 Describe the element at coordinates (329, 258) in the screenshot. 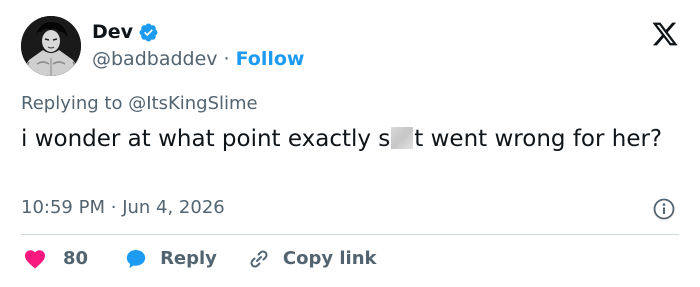

I see `copy-link-label: Copy link` at that location.